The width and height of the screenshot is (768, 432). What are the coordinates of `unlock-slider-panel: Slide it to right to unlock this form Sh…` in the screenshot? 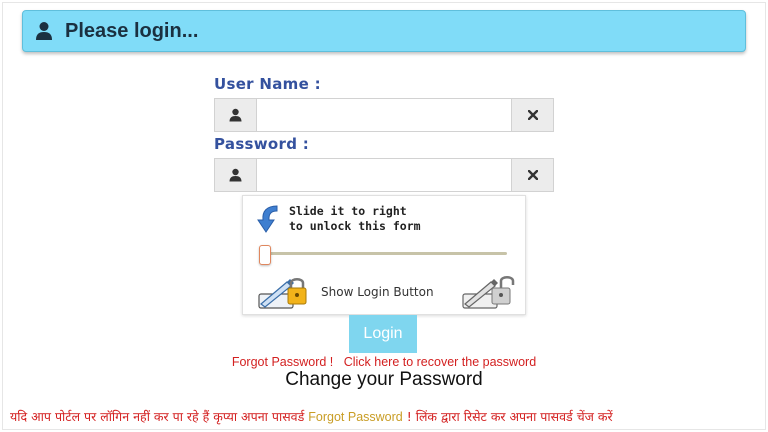 It's located at (384, 255).